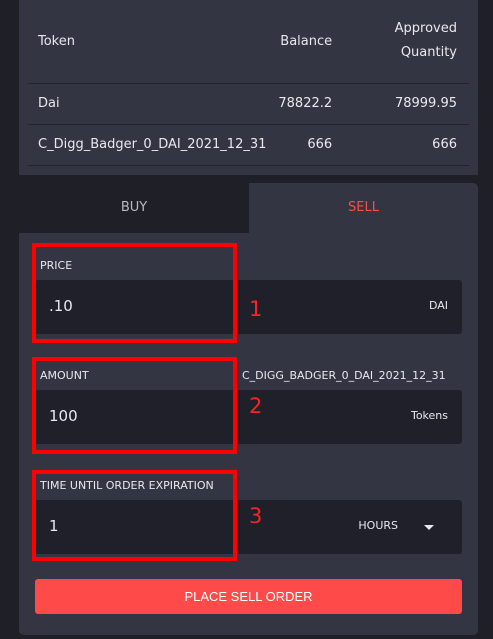 This screenshot has width=493, height=639. Describe the element at coordinates (429, 527) in the screenshot. I see `chevron-down-icon` at that location.